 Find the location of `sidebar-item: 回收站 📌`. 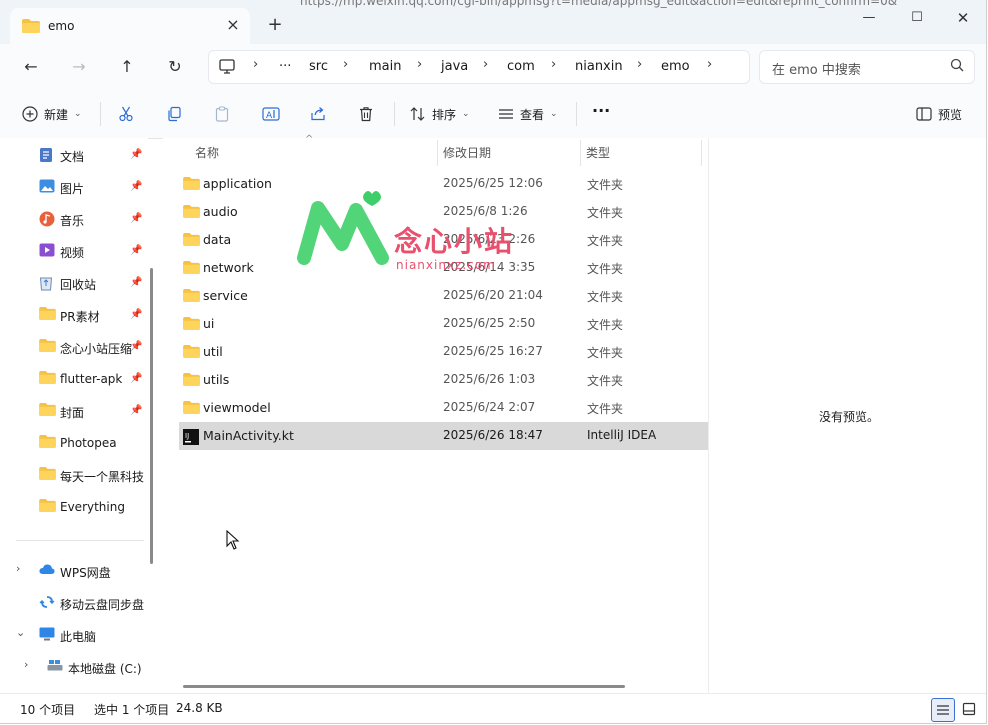

sidebar-item: 回收站 📌 is located at coordinates (74, 282).